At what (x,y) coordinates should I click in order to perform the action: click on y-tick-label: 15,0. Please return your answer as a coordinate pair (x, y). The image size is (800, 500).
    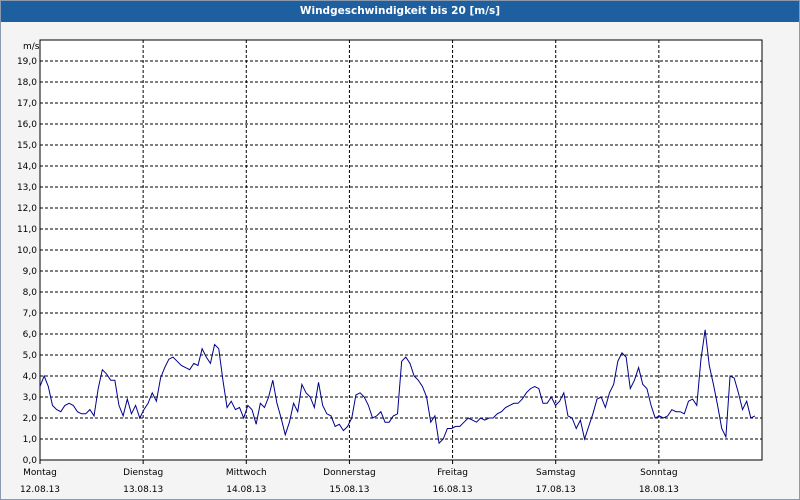
    Looking at the image, I should click on (27, 146).